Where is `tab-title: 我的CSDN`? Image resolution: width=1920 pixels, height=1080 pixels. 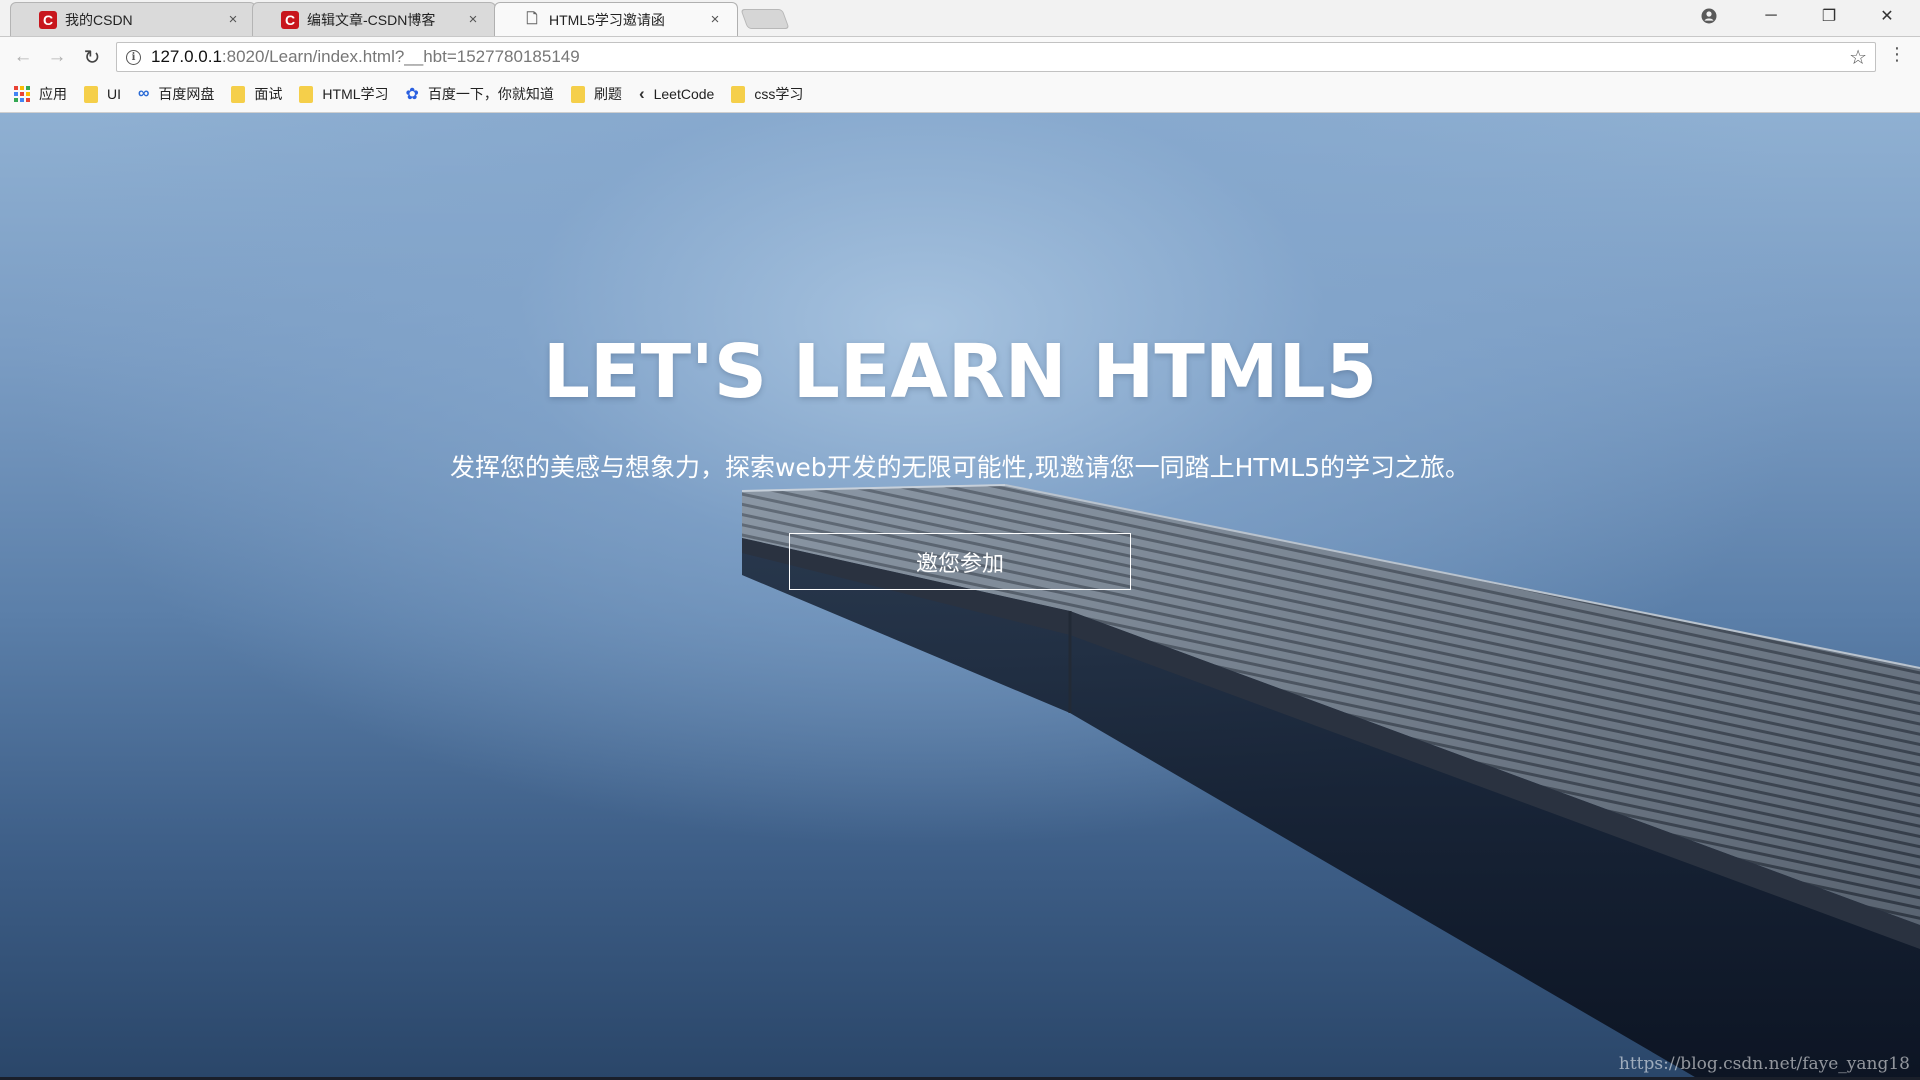 tab-title: 我的CSDN is located at coordinates (99, 19).